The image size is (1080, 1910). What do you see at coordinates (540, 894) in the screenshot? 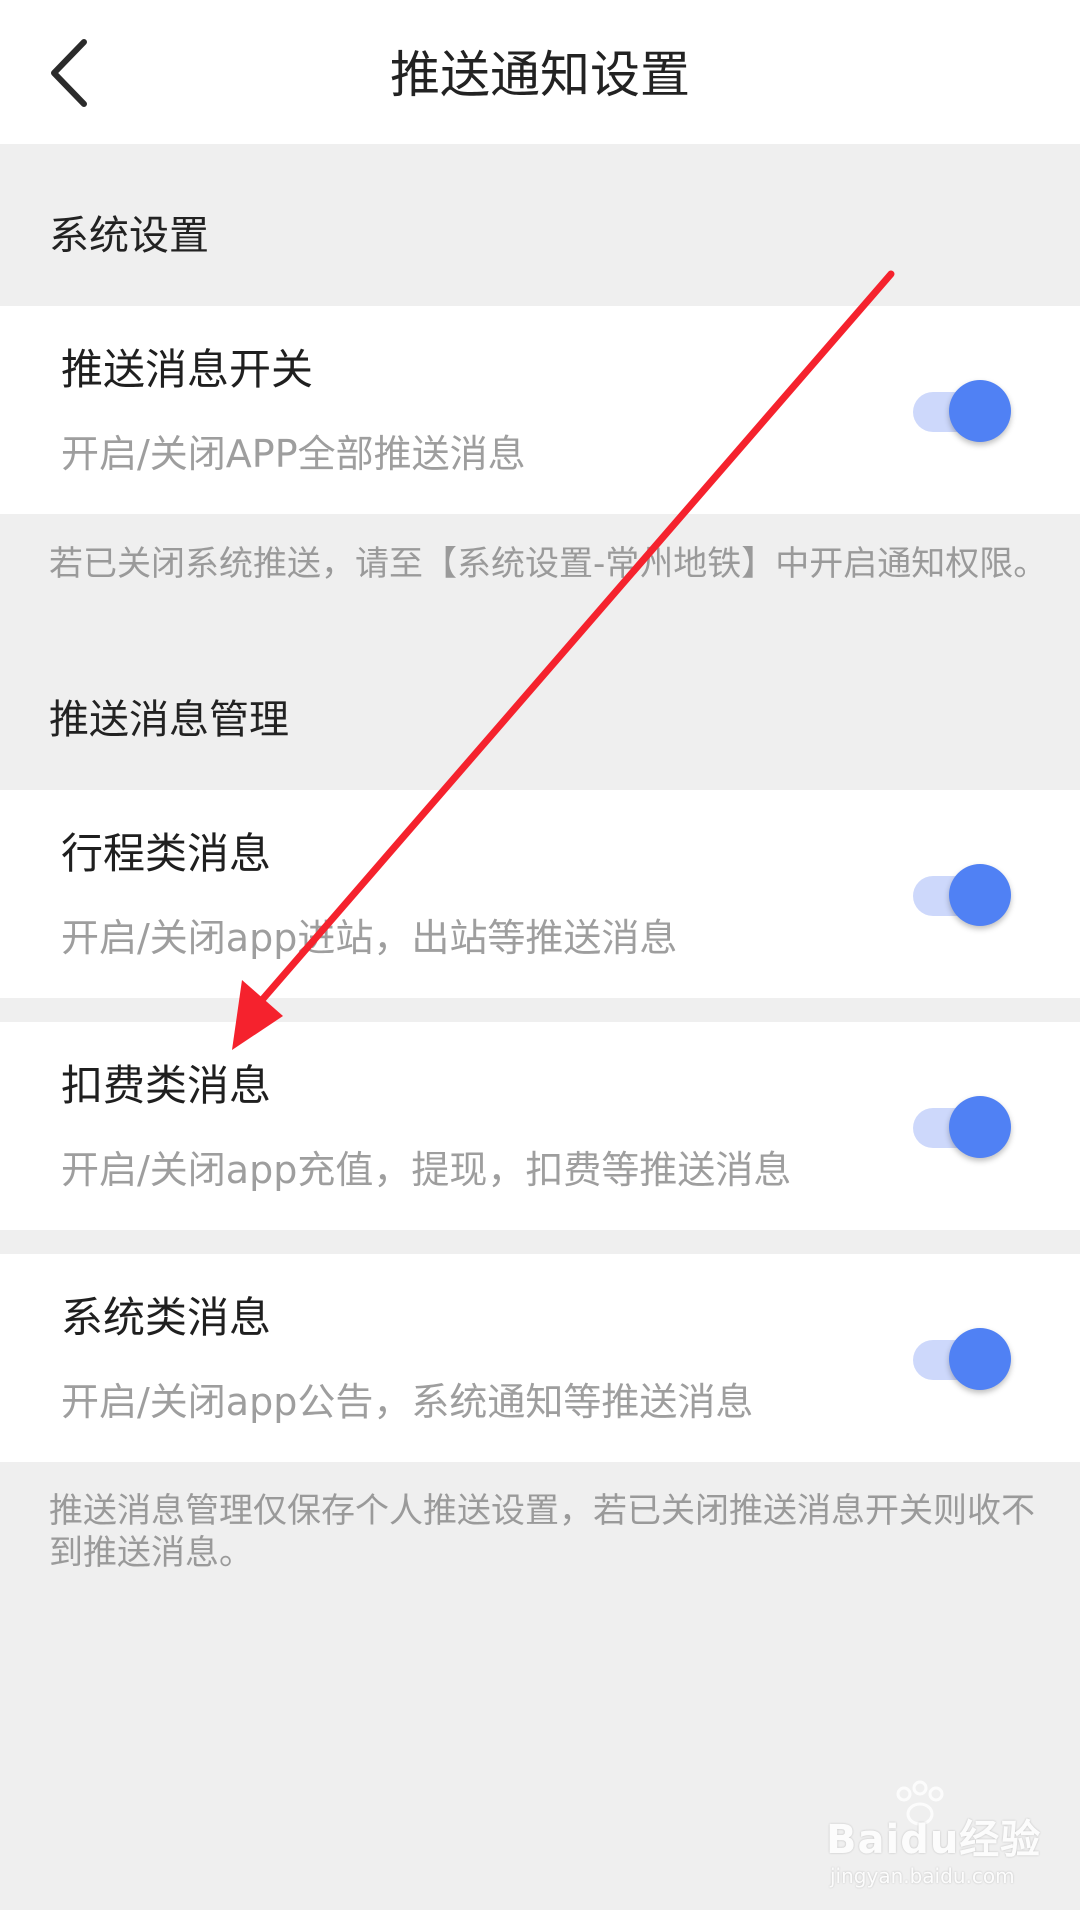
I see `settings-row-trip-messages: 行程类消息 开启/关闭app进站，出站等推送消息` at bounding box center [540, 894].